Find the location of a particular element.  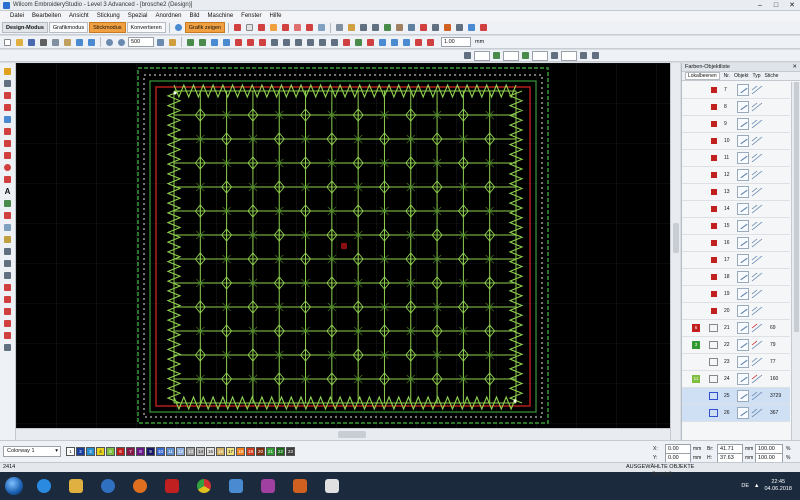

copy-icon is located at coordinates (55, 42).